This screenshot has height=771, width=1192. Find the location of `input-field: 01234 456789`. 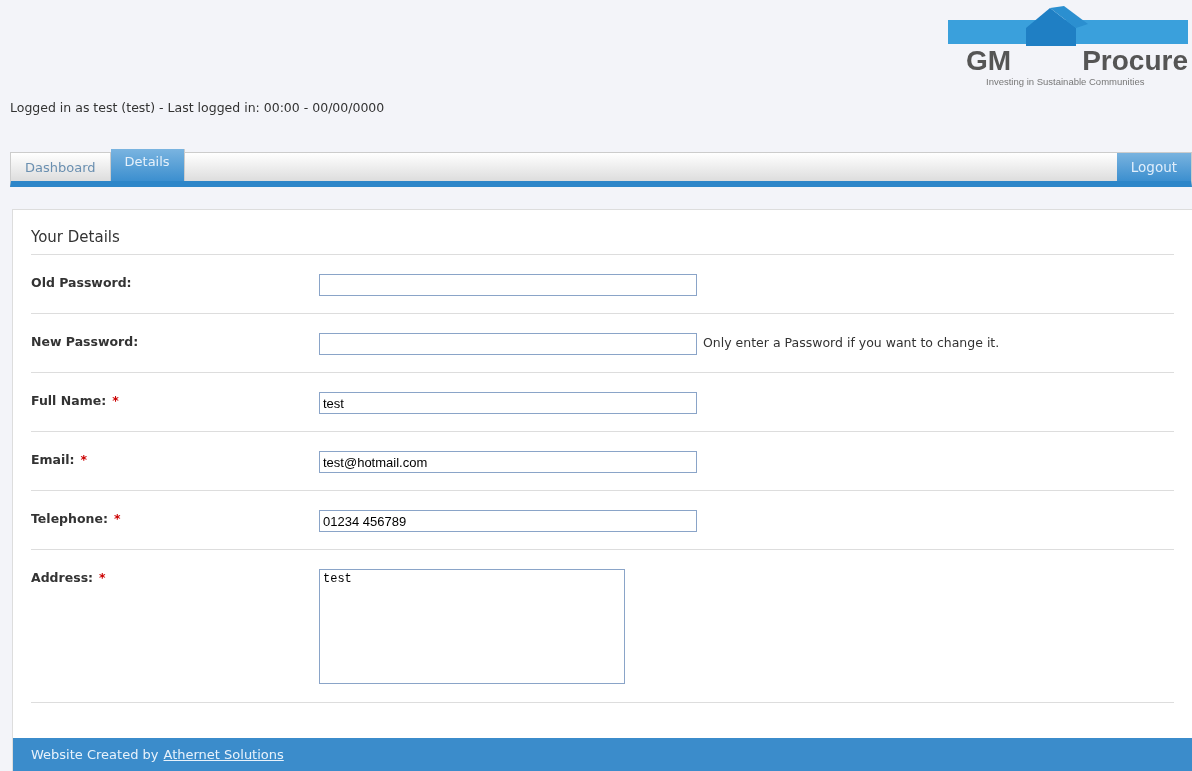

input-field: 01234 456789 is located at coordinates (508, 521).